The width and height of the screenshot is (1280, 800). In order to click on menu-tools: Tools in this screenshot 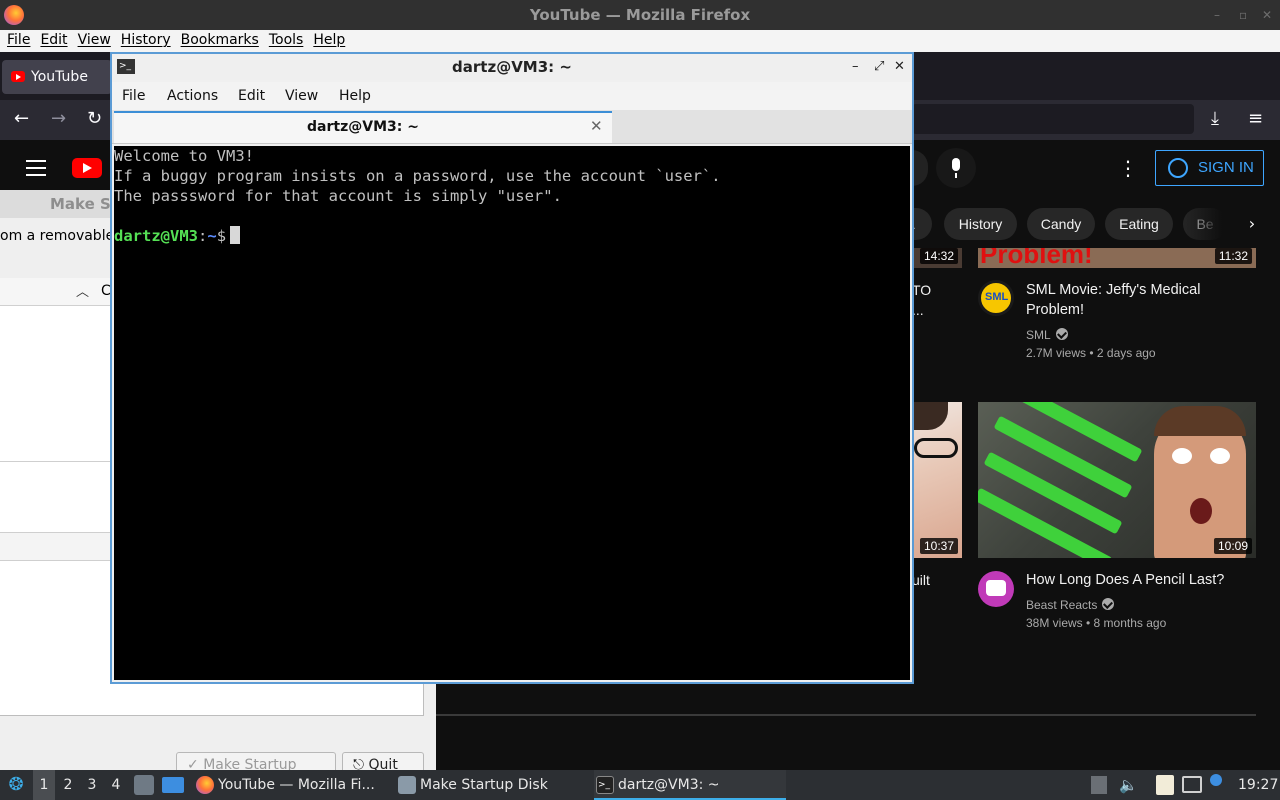, I will do `click(286, 39)`.